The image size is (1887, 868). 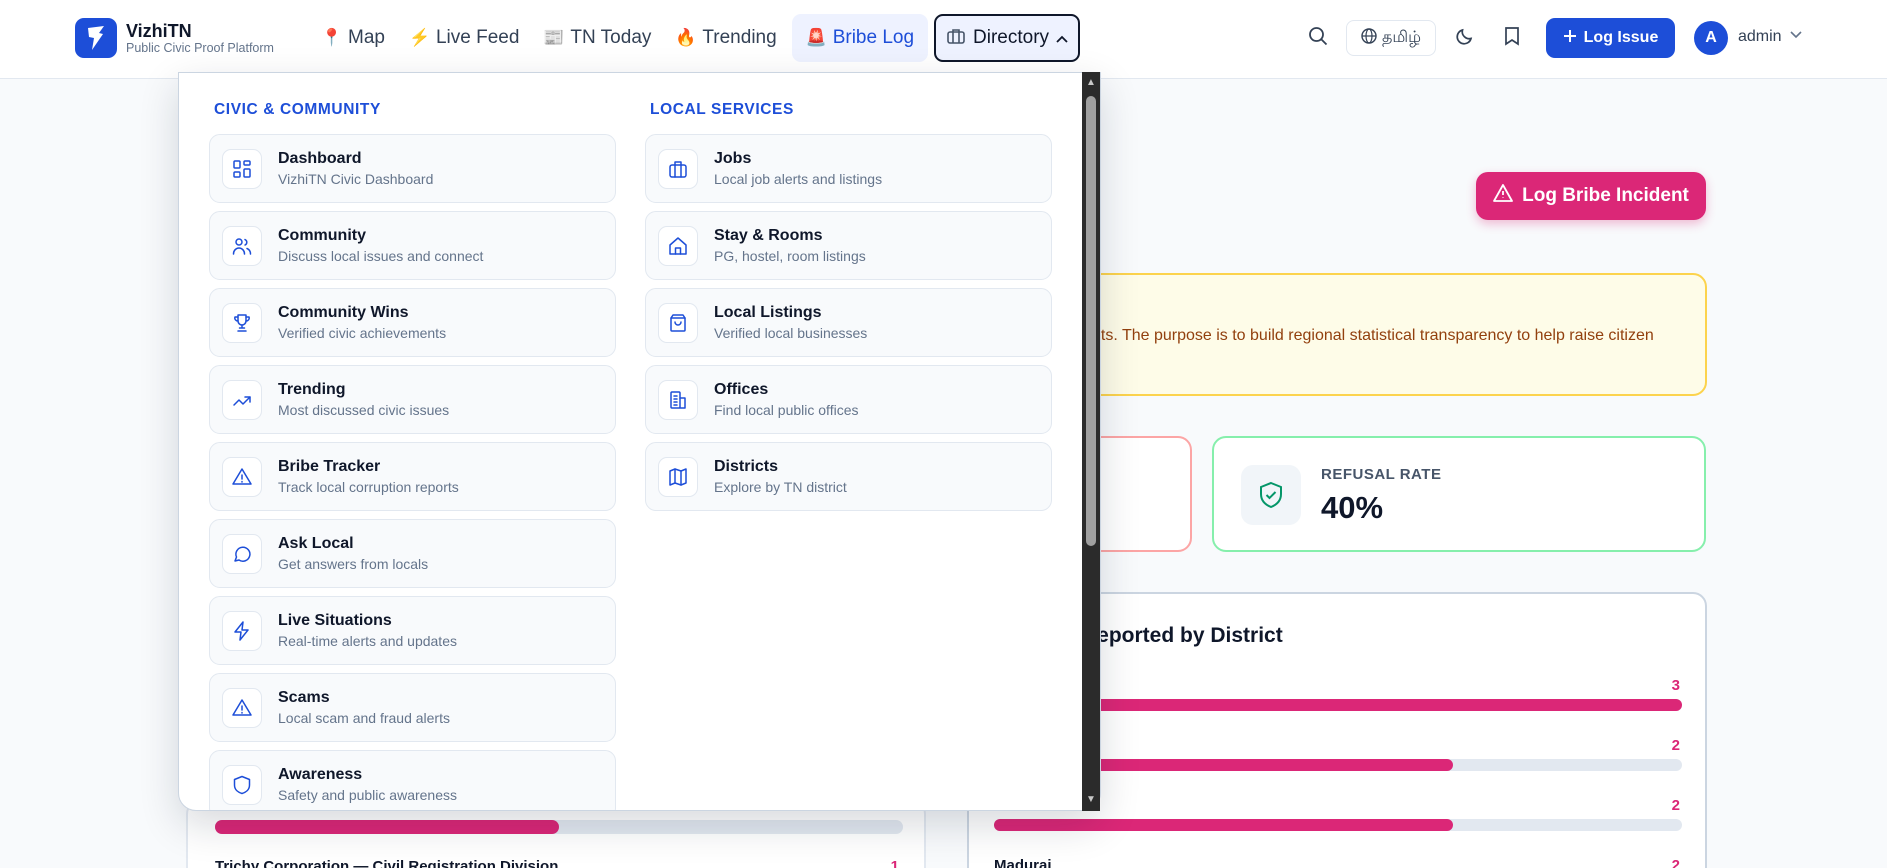 What do you see at coordinates (1186, 635) in the screenshot?
I see `district-chart-title: reported by District` at bounding box center [1186, 635].